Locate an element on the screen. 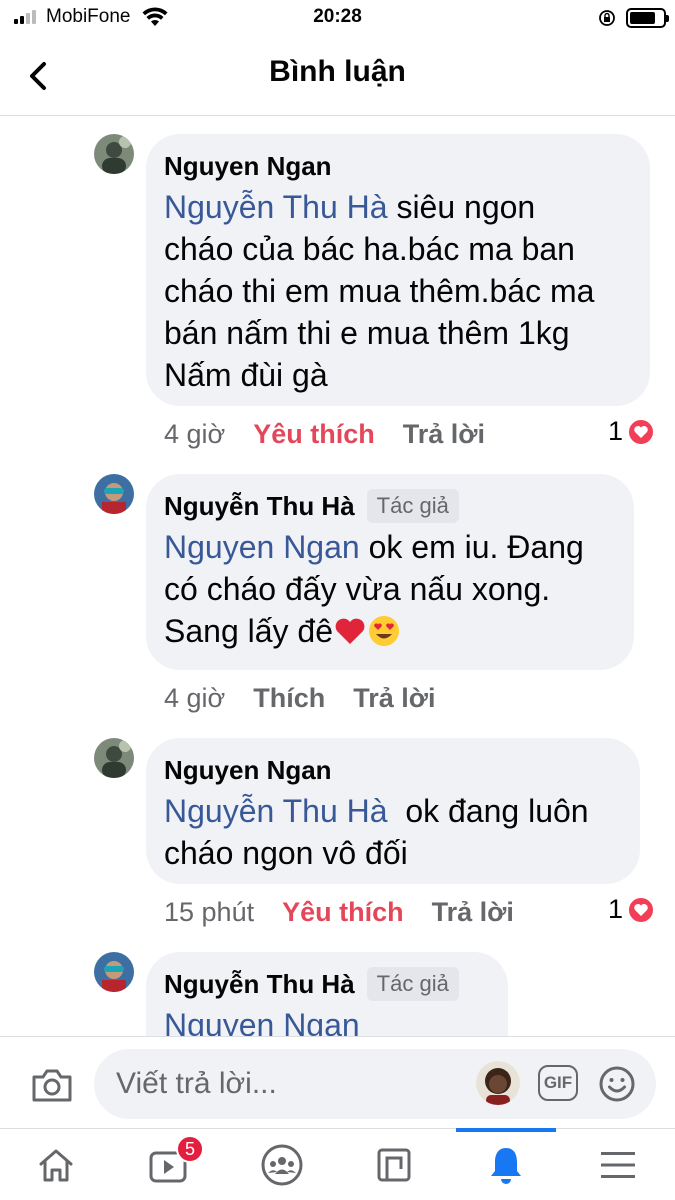 The width and height of the screenshot is (675, 1200). heart-eyes-emoji-icon is located at coordinates (384, 631).